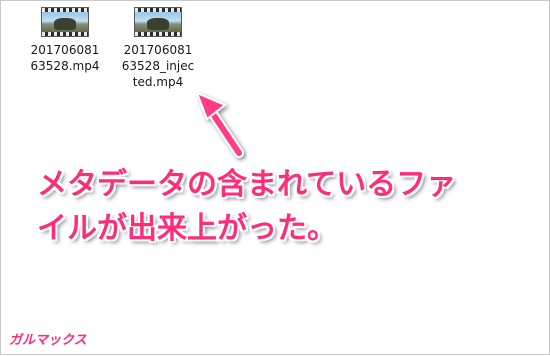 This screenshot has height=356, width=550. Describe the element at coordinates (247, 184) in the screenshot. I see `annotation-line: メタデータの含まれているファ` at that location.